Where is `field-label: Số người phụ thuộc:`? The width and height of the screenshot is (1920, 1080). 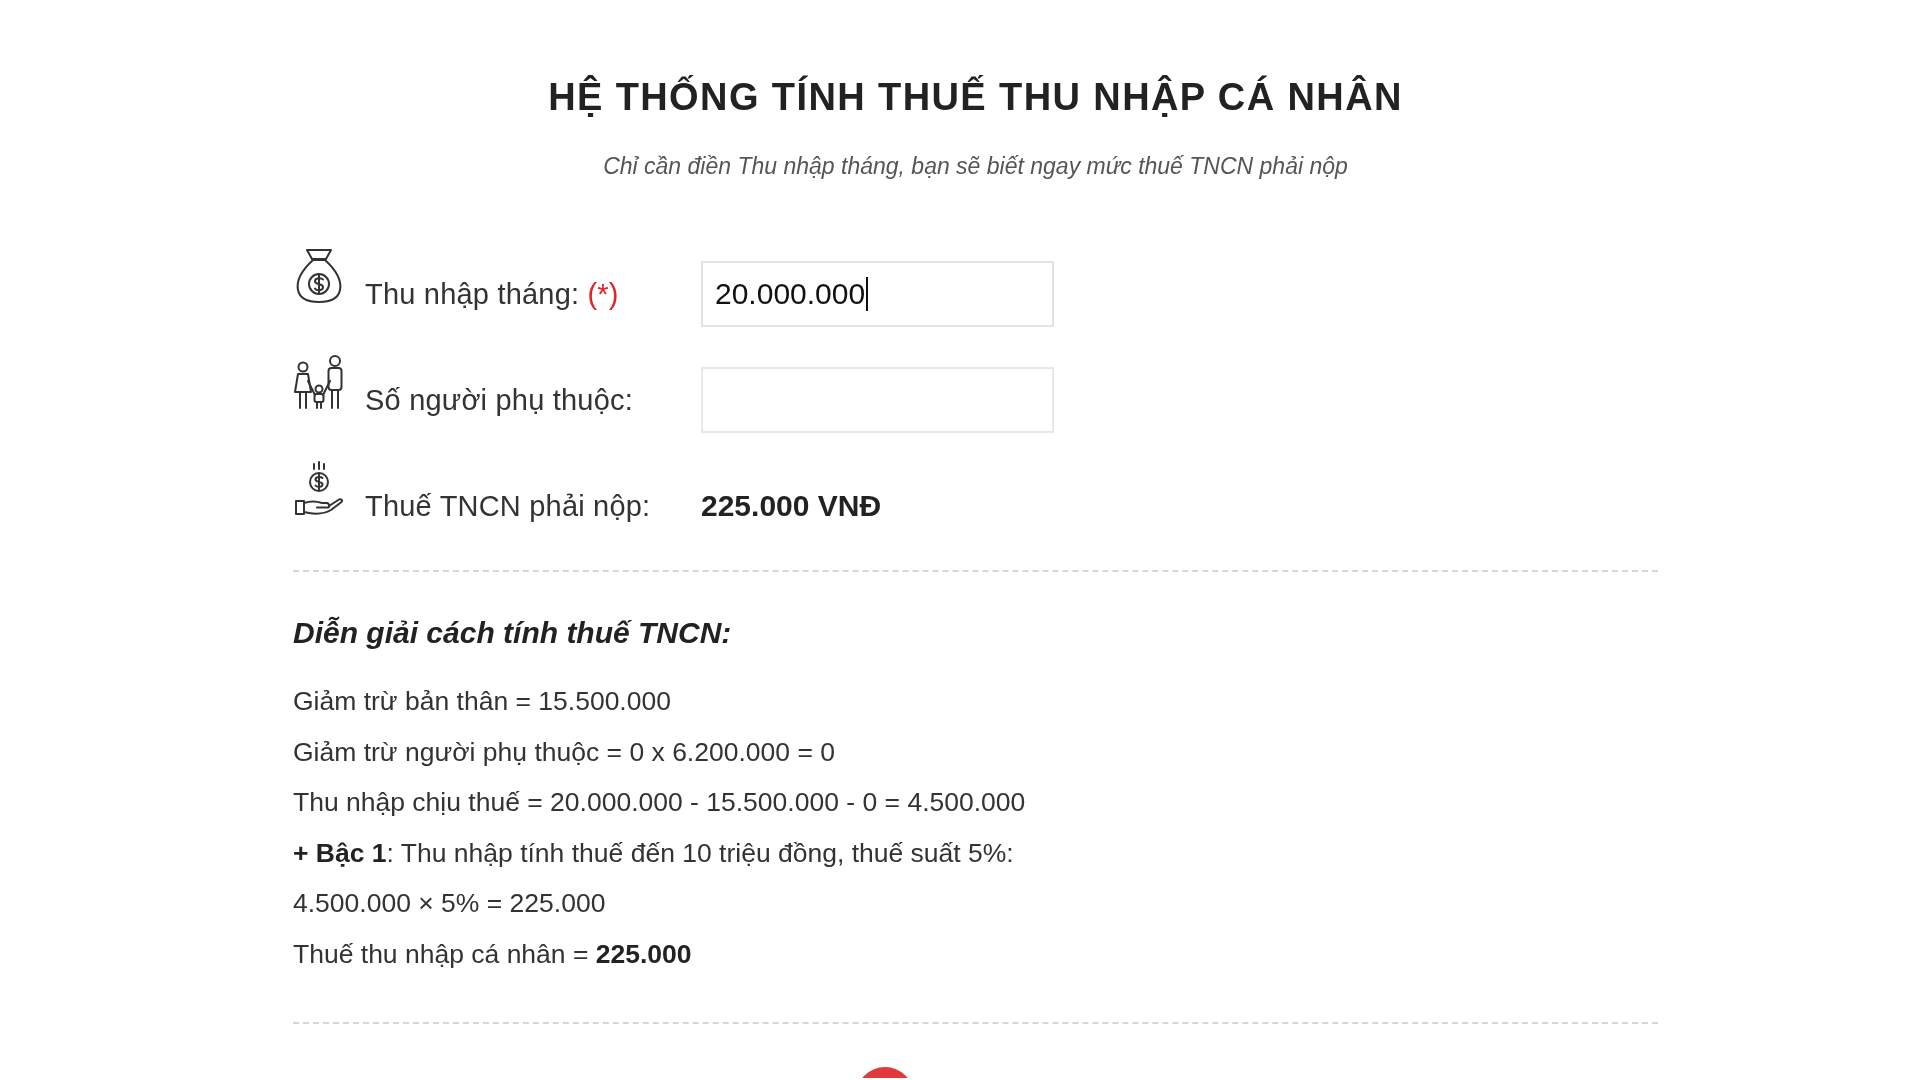 field-label: Số người phụ thuộc: is located at coordinates (499, 400).